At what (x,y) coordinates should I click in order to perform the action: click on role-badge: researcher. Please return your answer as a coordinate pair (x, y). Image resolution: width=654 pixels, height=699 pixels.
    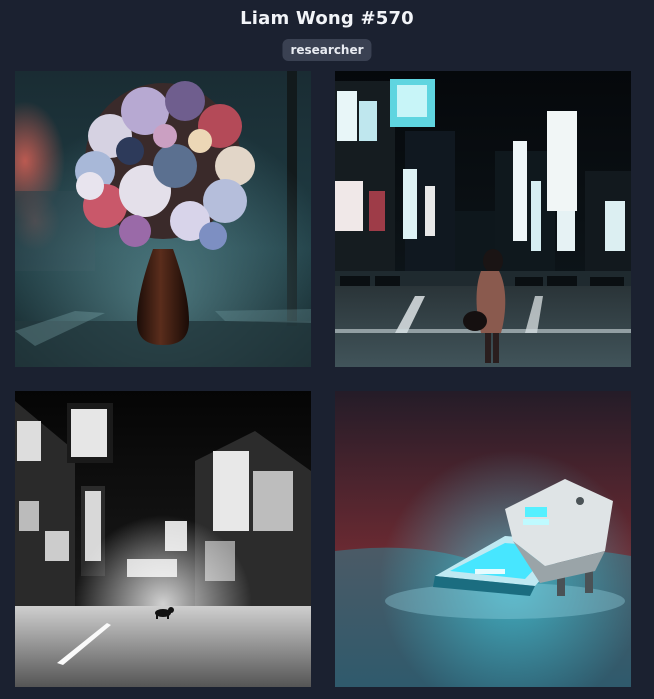
    Looking at the image, I should click on (327, 50).